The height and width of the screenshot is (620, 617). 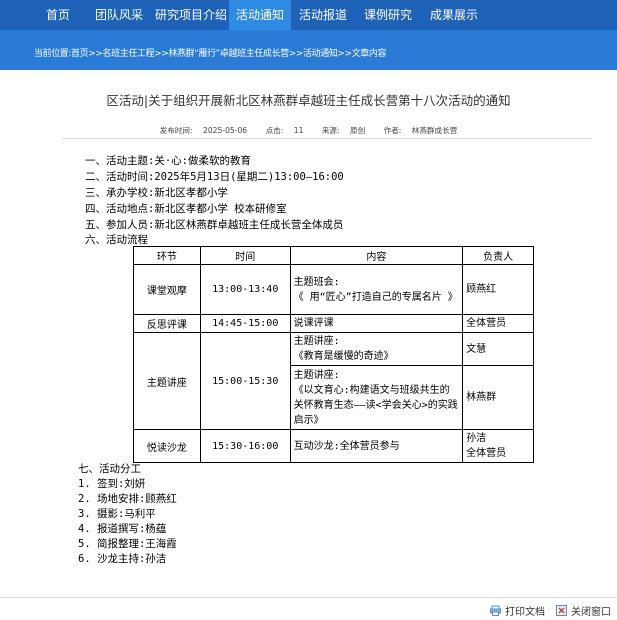 I want to click on table-row: 反思评课 14:45-15:00 说课评课 全体营员, so click(x=333, y=323).